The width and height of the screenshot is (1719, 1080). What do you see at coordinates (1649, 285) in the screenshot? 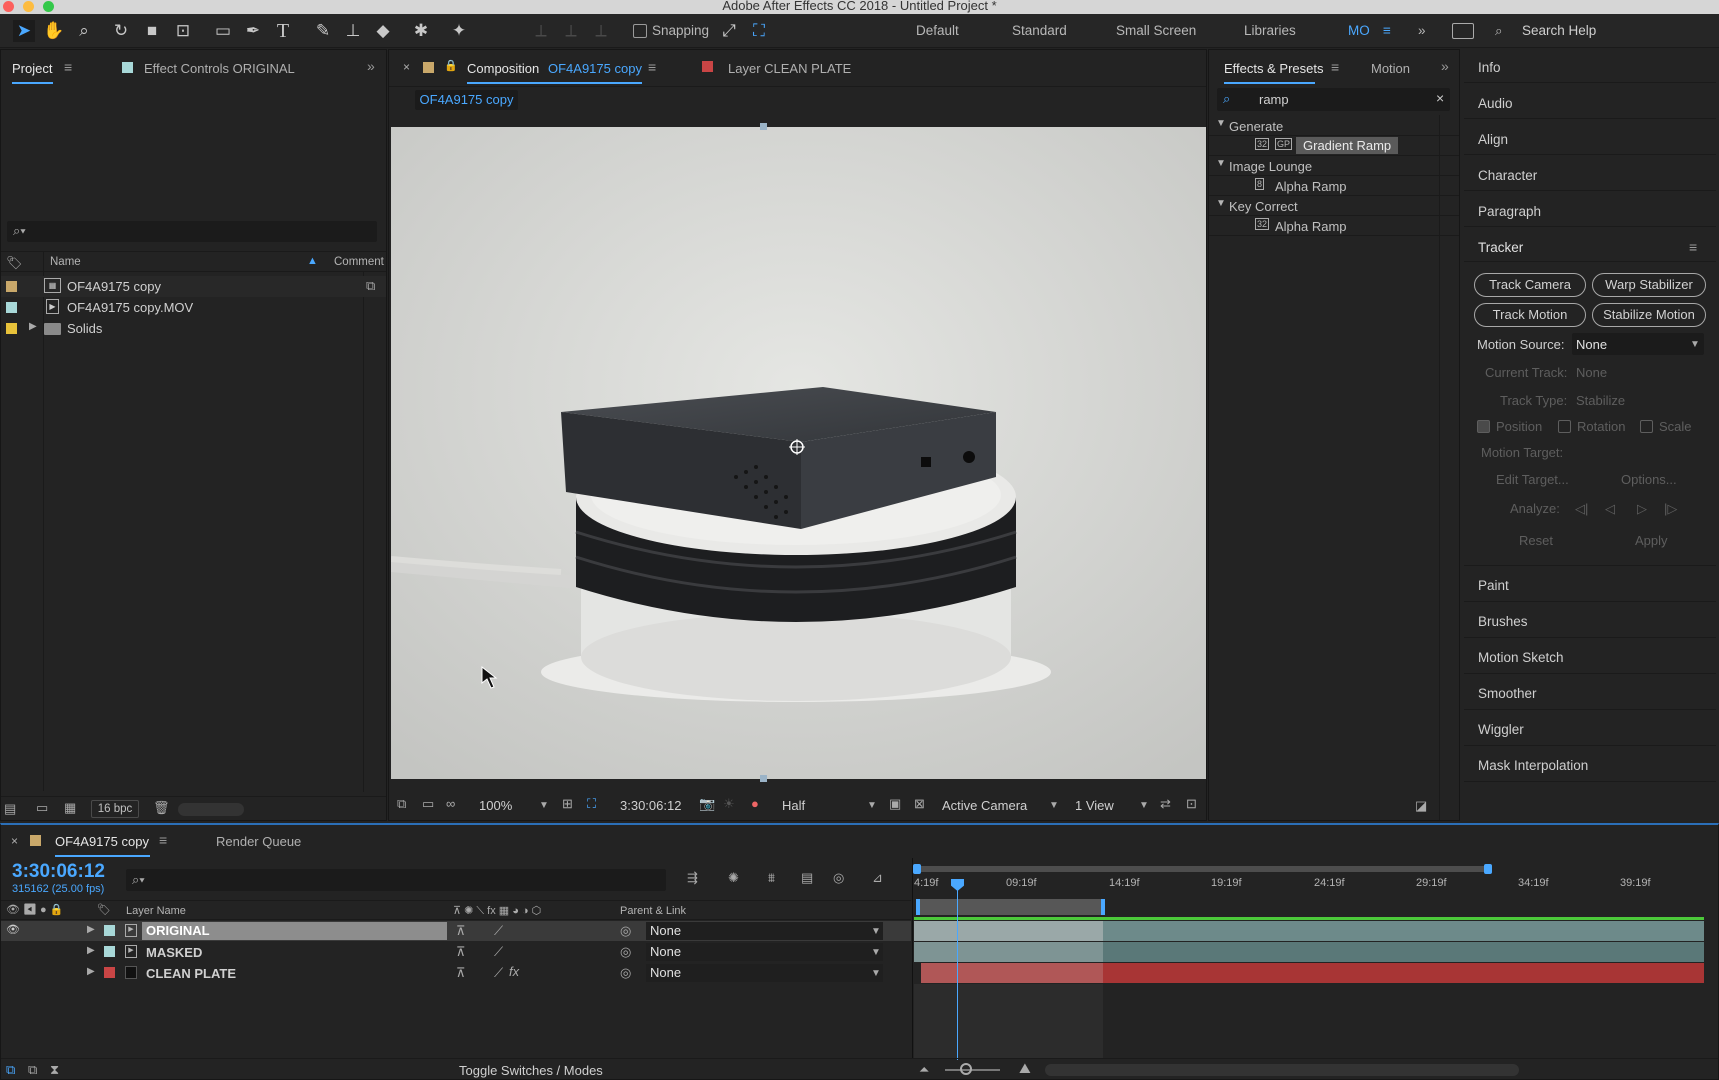
I see `warp-stabilizer-button: Warp Stabilizer` at bounding box center [1649, 285].